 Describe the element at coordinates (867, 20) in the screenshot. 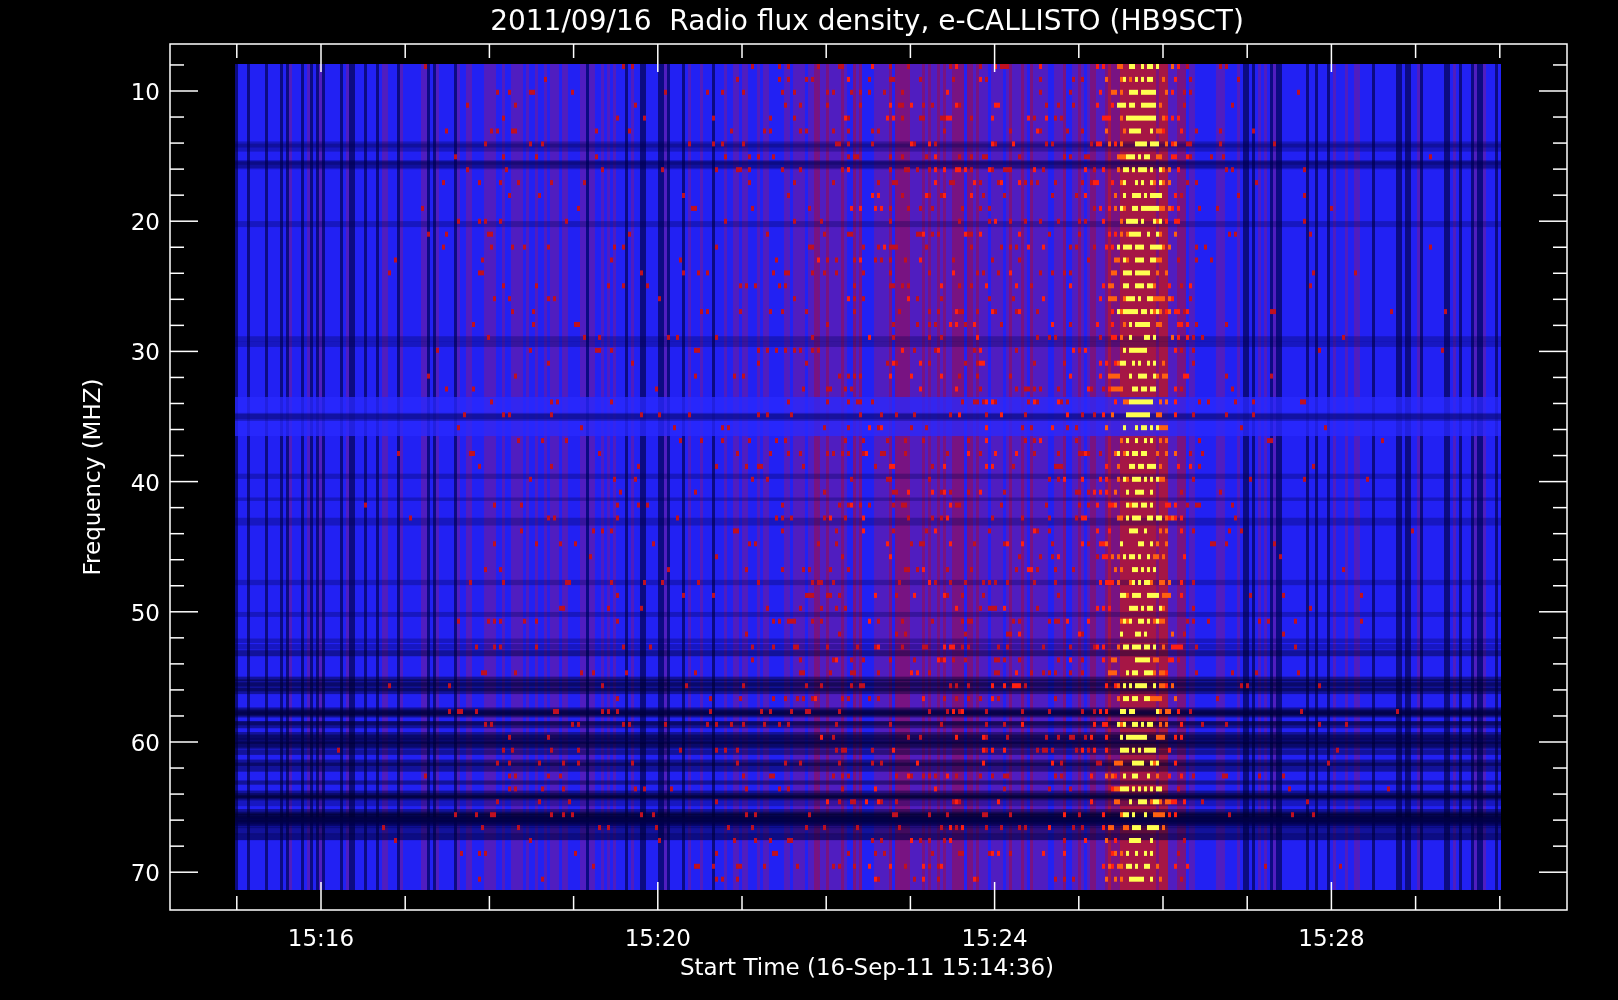

I see `chart-title: 2011/09/16 Radio flux density, e-CALLISTO (HB9SCT)` at that location.